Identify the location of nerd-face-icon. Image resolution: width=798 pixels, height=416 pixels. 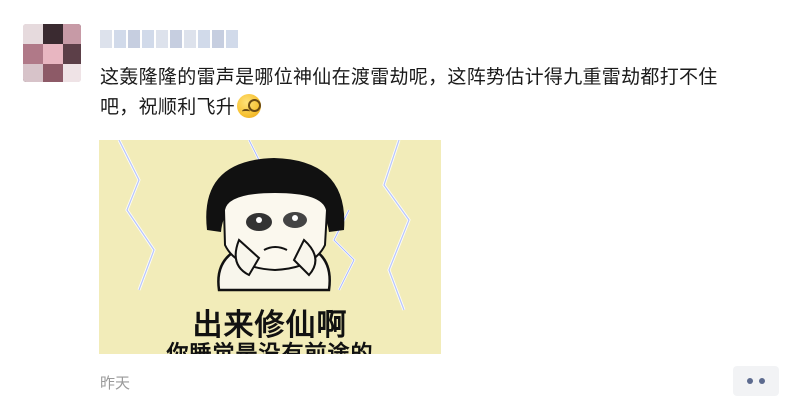
(249, 106).